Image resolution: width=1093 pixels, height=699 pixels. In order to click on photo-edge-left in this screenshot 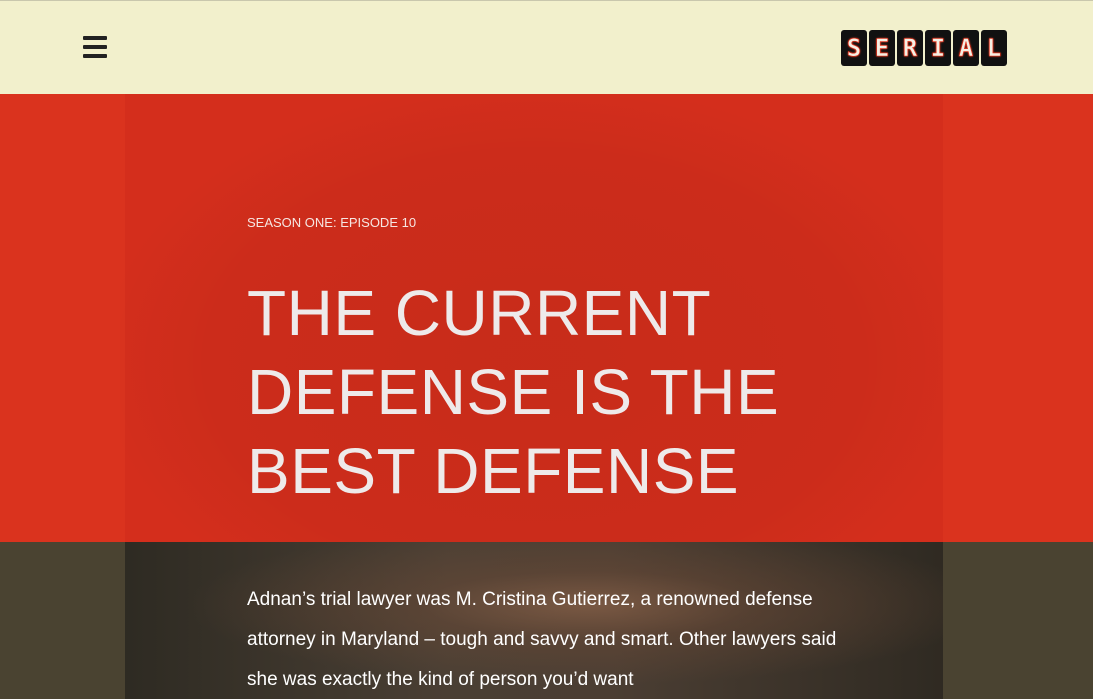, I will do `click(62, 620)`.